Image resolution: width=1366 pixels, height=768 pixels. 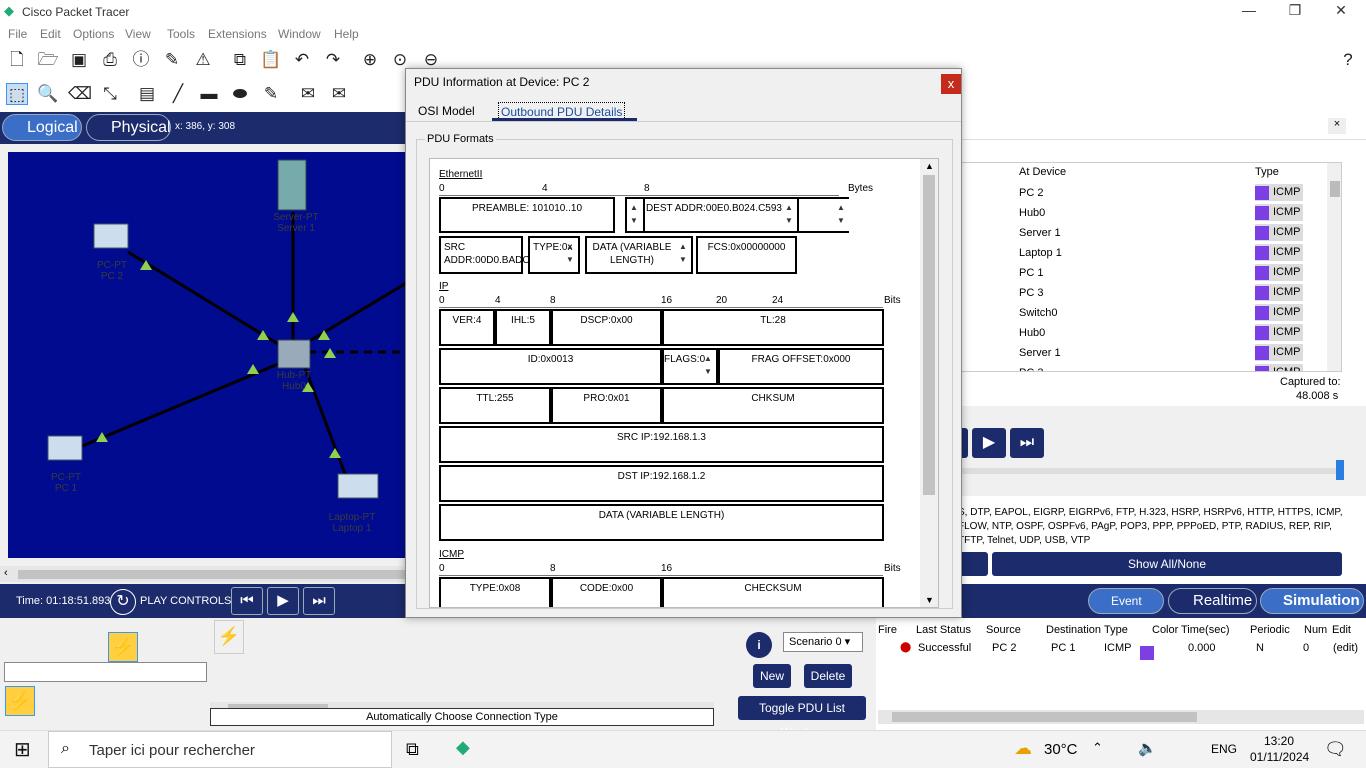 I want to click on note-icon: ▤, so click(x=147, y=94).